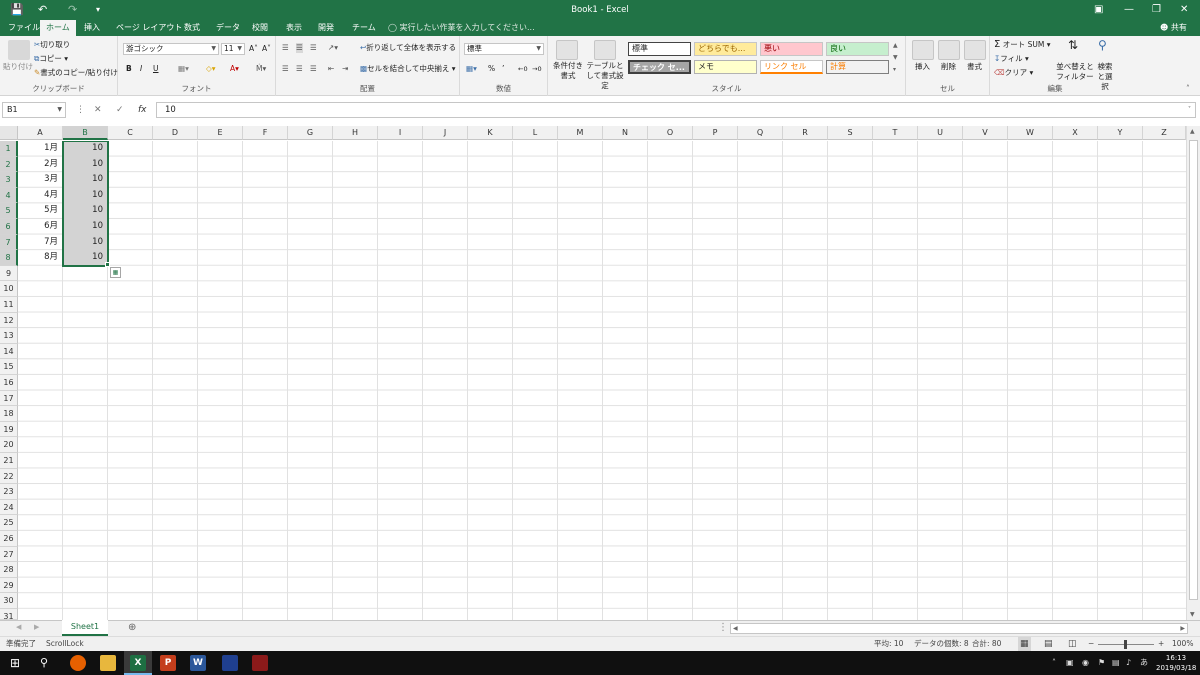  I want to click on conditional-format-icon, so click(567, 50).